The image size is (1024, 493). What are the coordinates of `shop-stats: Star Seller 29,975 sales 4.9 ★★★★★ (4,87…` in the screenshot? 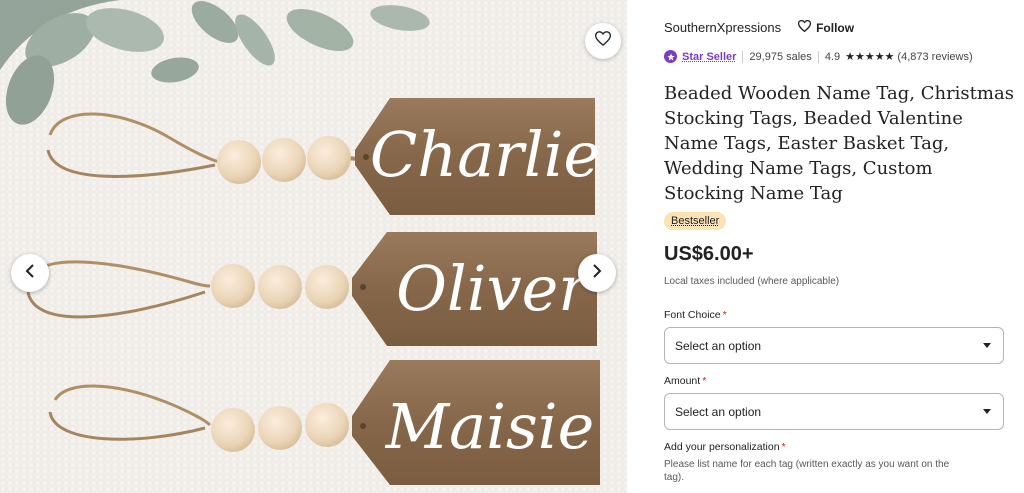 It's located at (818, 56).